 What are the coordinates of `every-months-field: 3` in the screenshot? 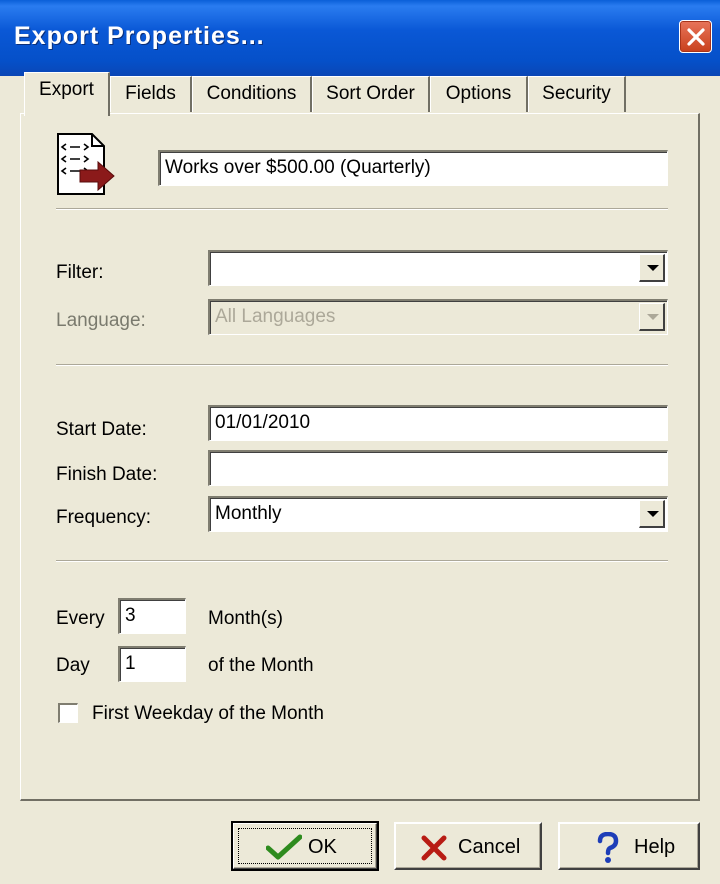 It's located at (152, 616).